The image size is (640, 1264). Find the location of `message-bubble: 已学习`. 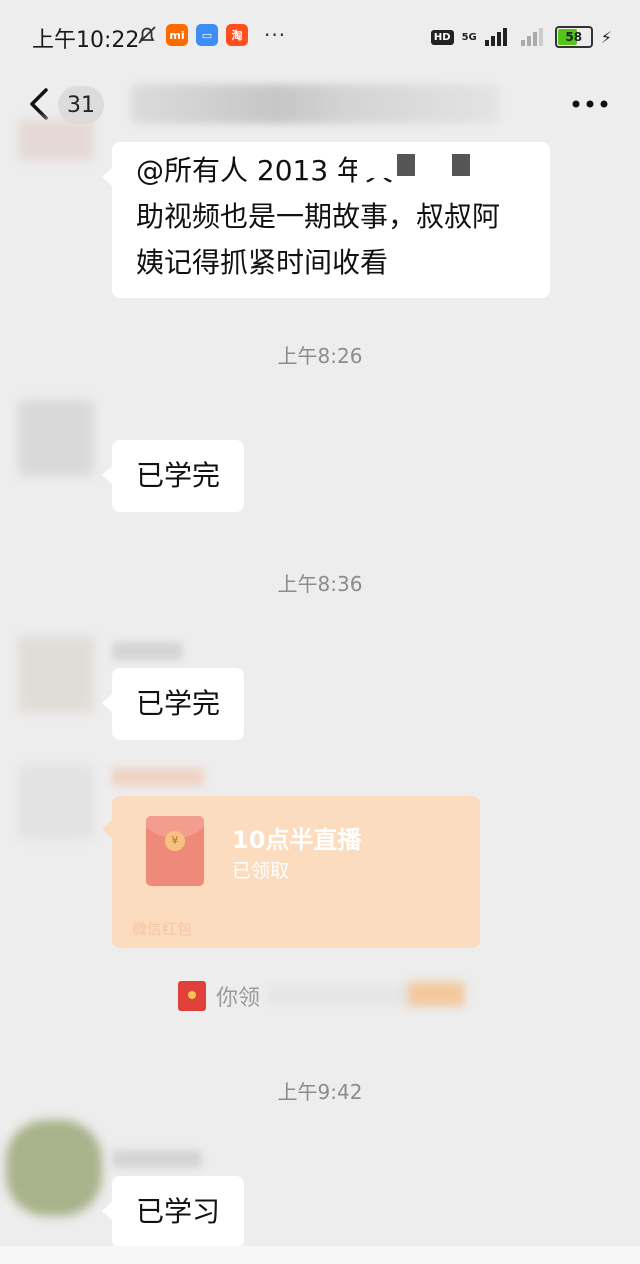

message-bubble: 已学习 is located at coordinates (173, 1212).